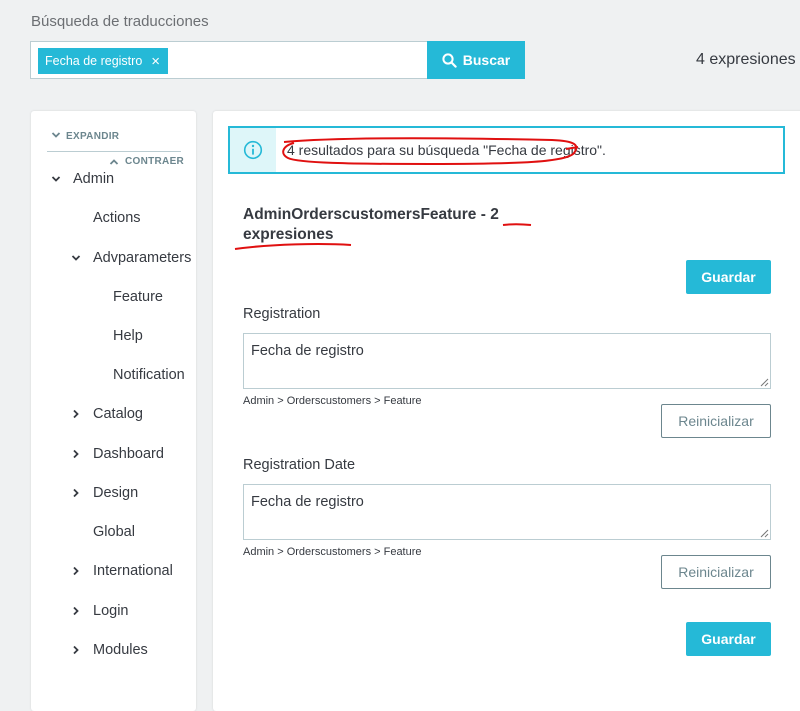 The image size is (800, 711). I want to click on tree-item-label: Actions, so click(117, 218).